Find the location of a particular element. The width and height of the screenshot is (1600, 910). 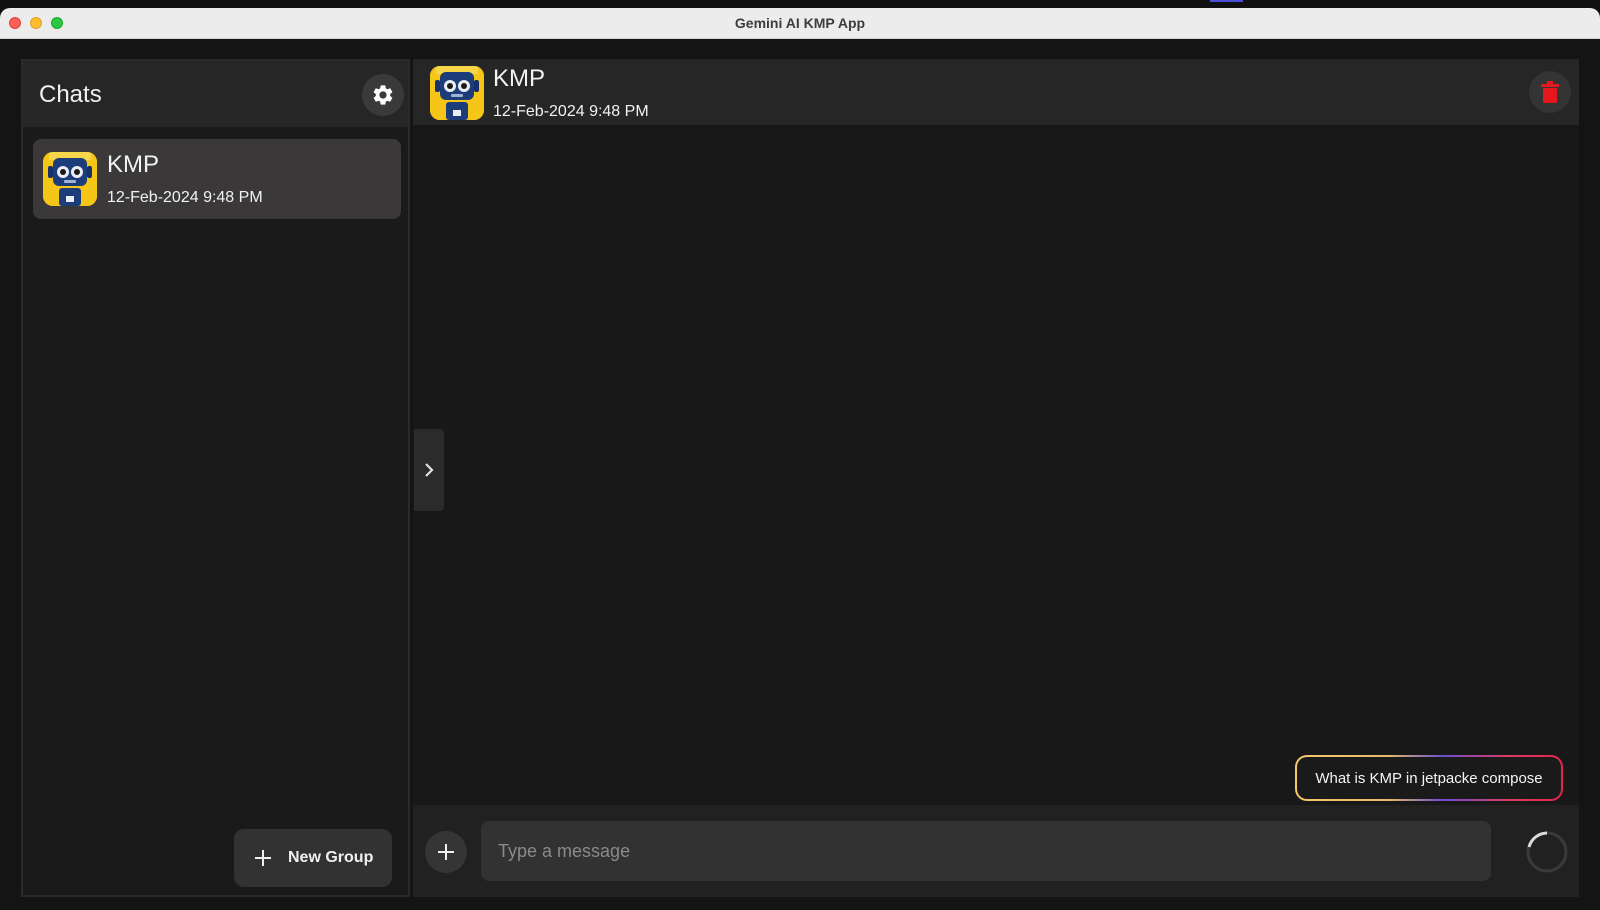

menu-bar-indicator is located at coordinates (1226, 1).